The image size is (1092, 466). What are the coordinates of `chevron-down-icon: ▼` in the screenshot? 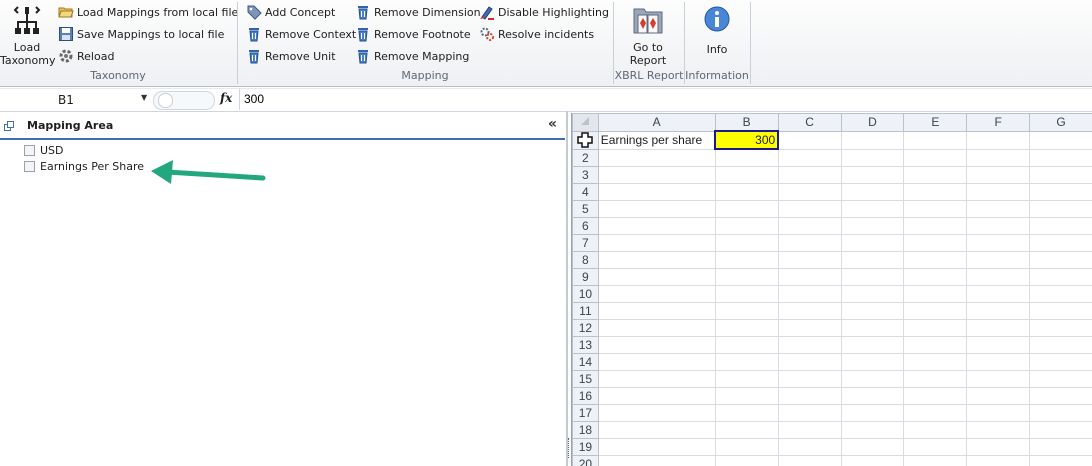 It's located at (144, 97).